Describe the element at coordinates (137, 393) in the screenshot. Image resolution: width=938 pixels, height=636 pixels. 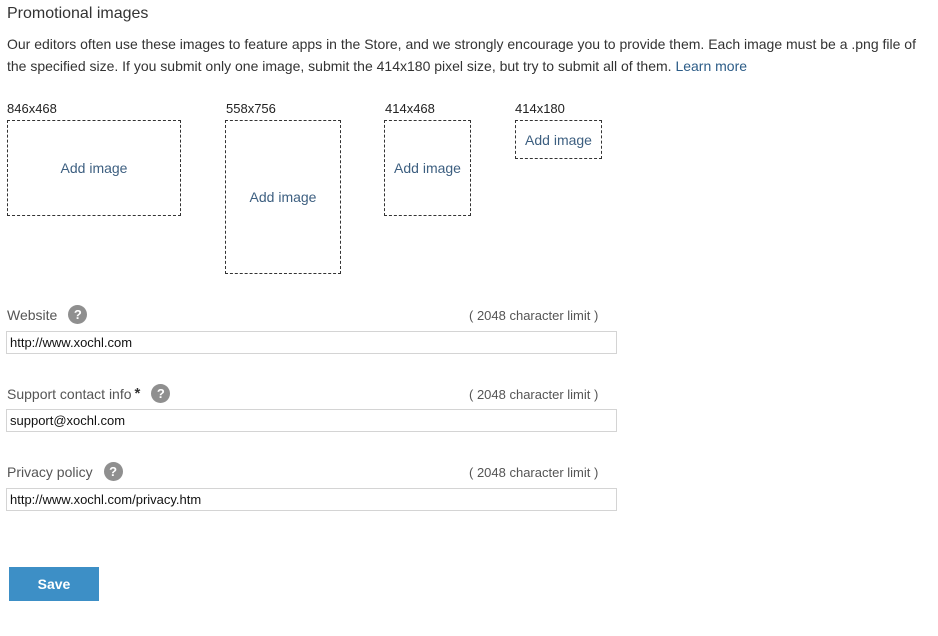
I see `required-mark: *` at that location.